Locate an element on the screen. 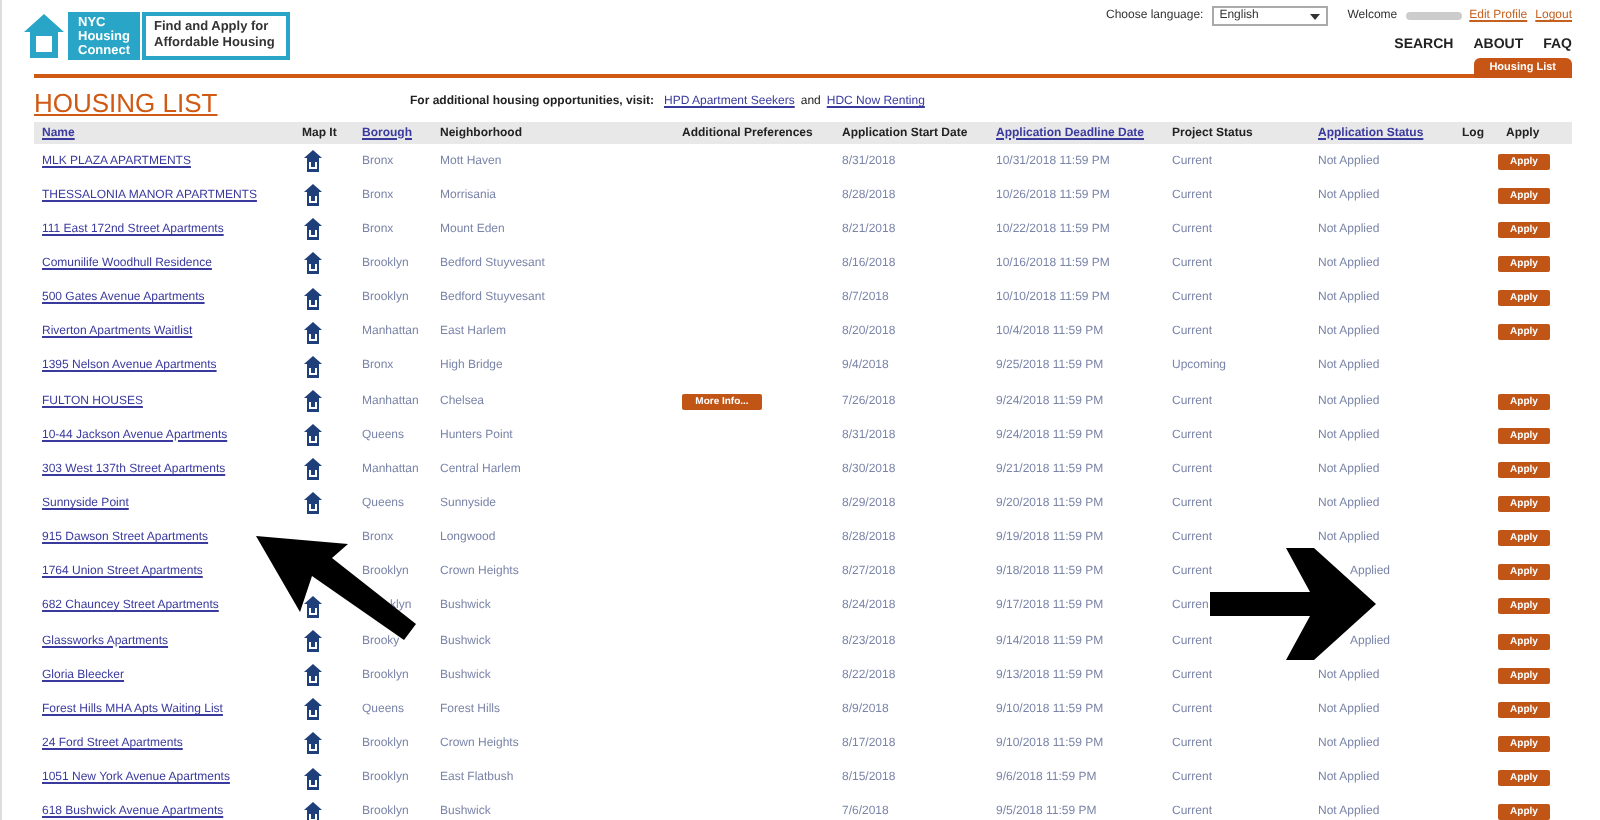 This screenshot has height=820, width=1600. caret-icon is located at coordinates (1314, 16).